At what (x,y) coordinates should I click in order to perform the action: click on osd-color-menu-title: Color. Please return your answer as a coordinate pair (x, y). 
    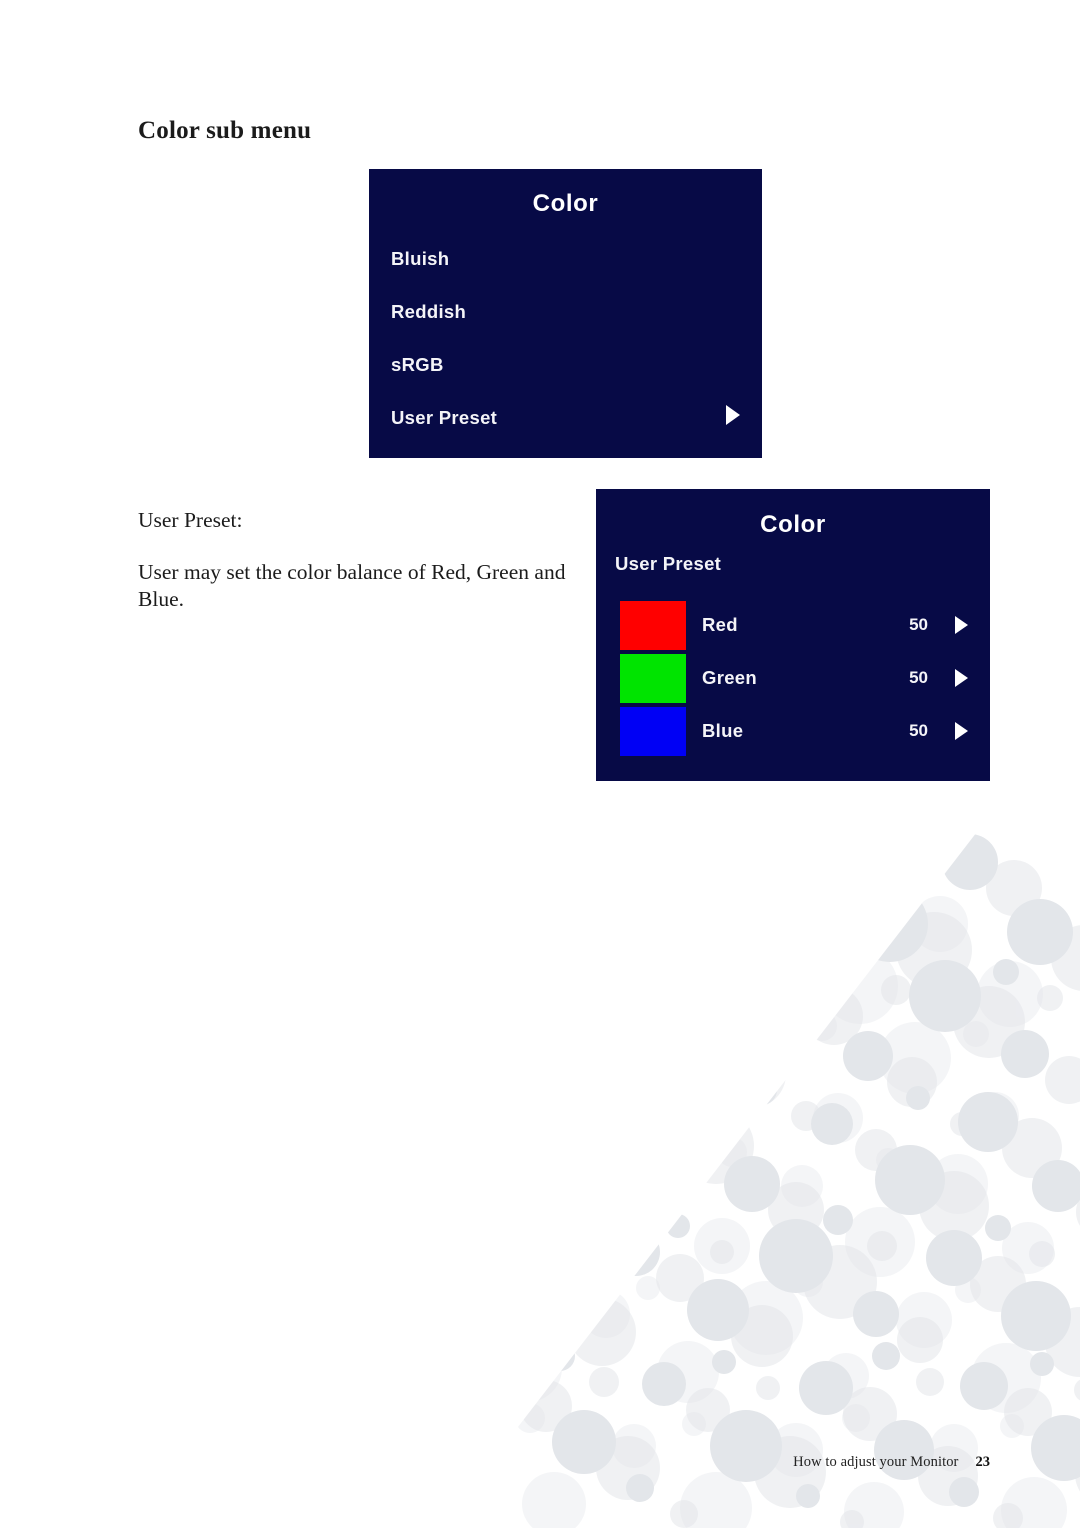
    Looking at the image, I should click on (565, 203).